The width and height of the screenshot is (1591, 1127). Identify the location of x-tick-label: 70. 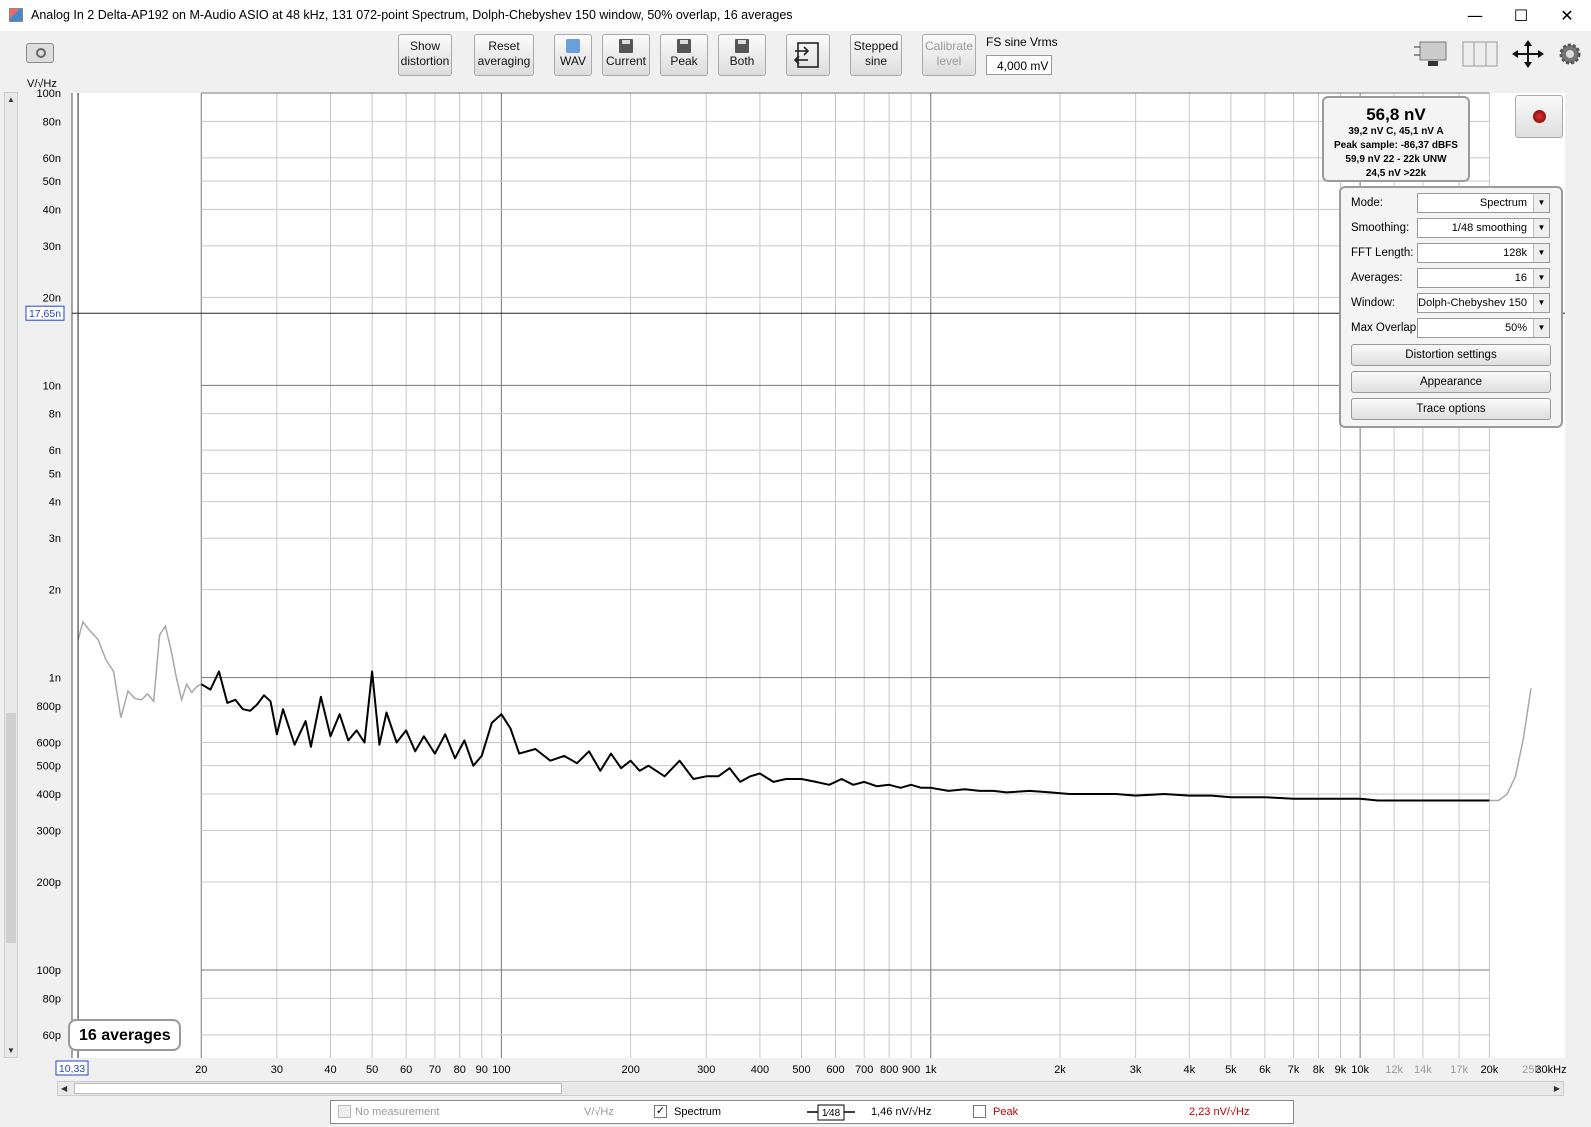
(435, 1070).